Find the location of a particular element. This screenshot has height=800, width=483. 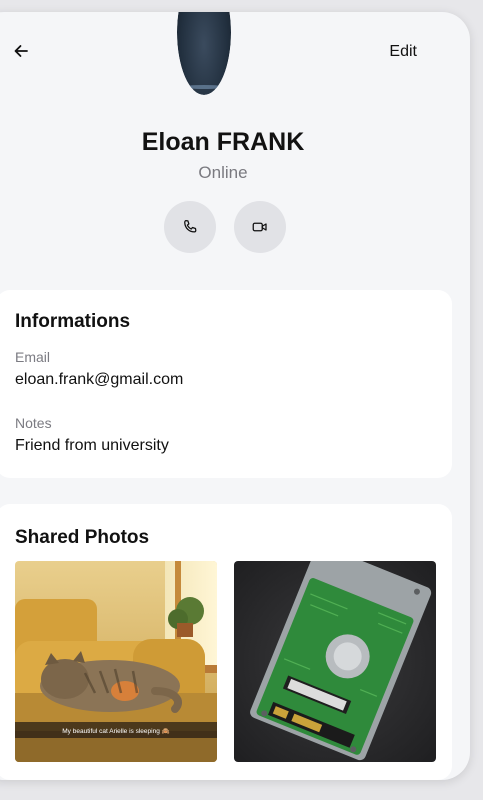

email-label: Email is located at coordinates (33, 357).